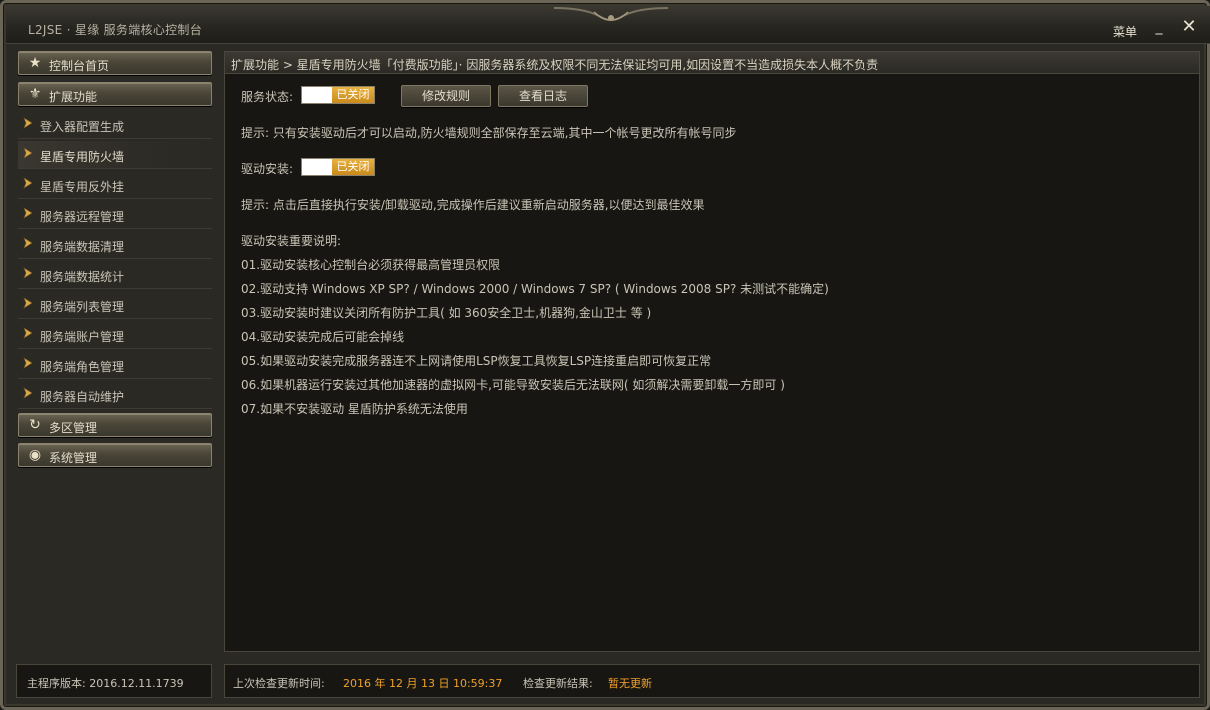  Describe the element at coordinates (354, 409) in the screenshot. I see `note-item: 07.如果不安装驱动 星盾防护系统无法使用` at that location.